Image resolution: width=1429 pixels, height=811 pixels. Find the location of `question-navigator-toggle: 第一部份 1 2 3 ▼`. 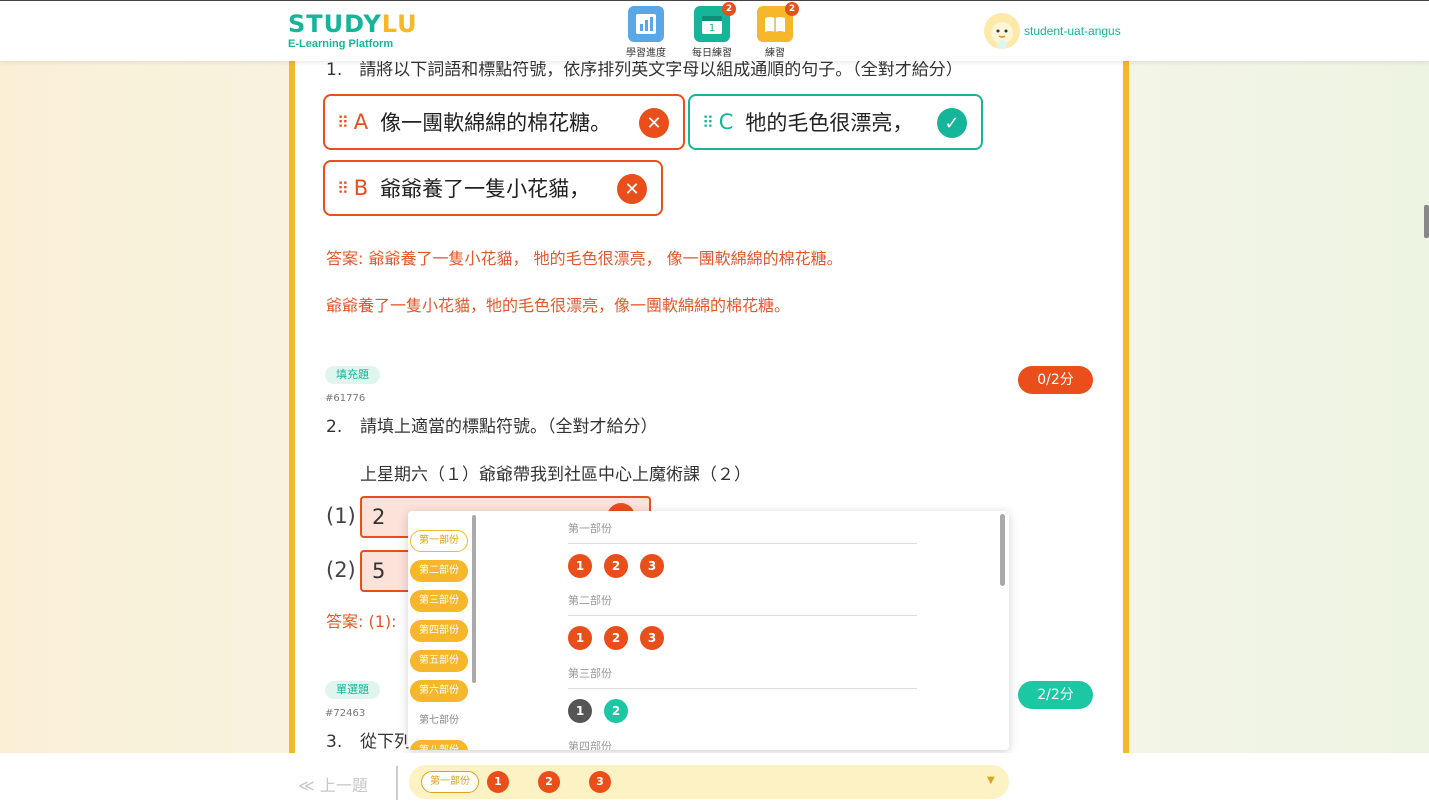

question-navigator-toggle: 第一部份 1 2 3 ▼ is located at coordinates (709, 782).